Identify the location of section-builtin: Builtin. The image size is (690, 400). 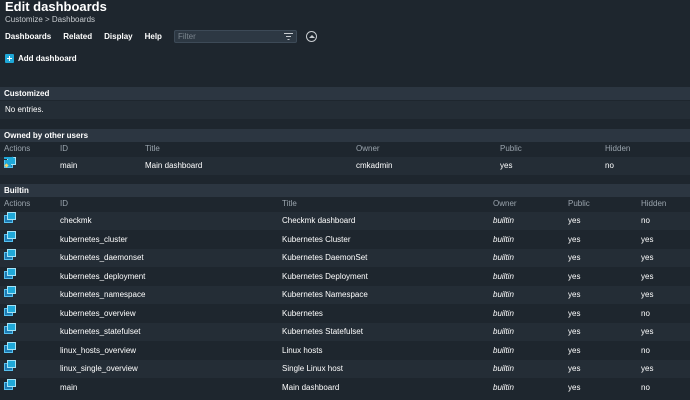
(345, 190).